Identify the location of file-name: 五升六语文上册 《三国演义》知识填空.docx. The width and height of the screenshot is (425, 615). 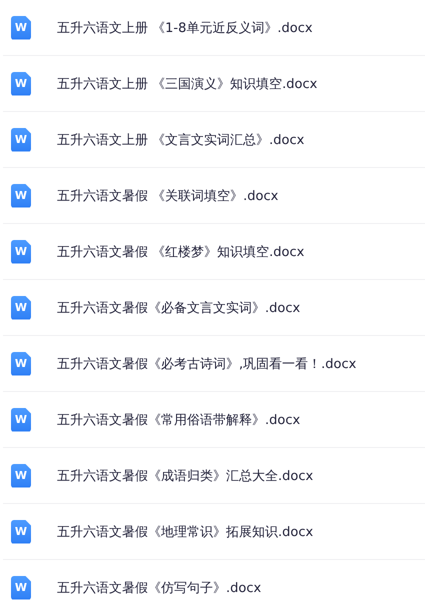
(187, 83).